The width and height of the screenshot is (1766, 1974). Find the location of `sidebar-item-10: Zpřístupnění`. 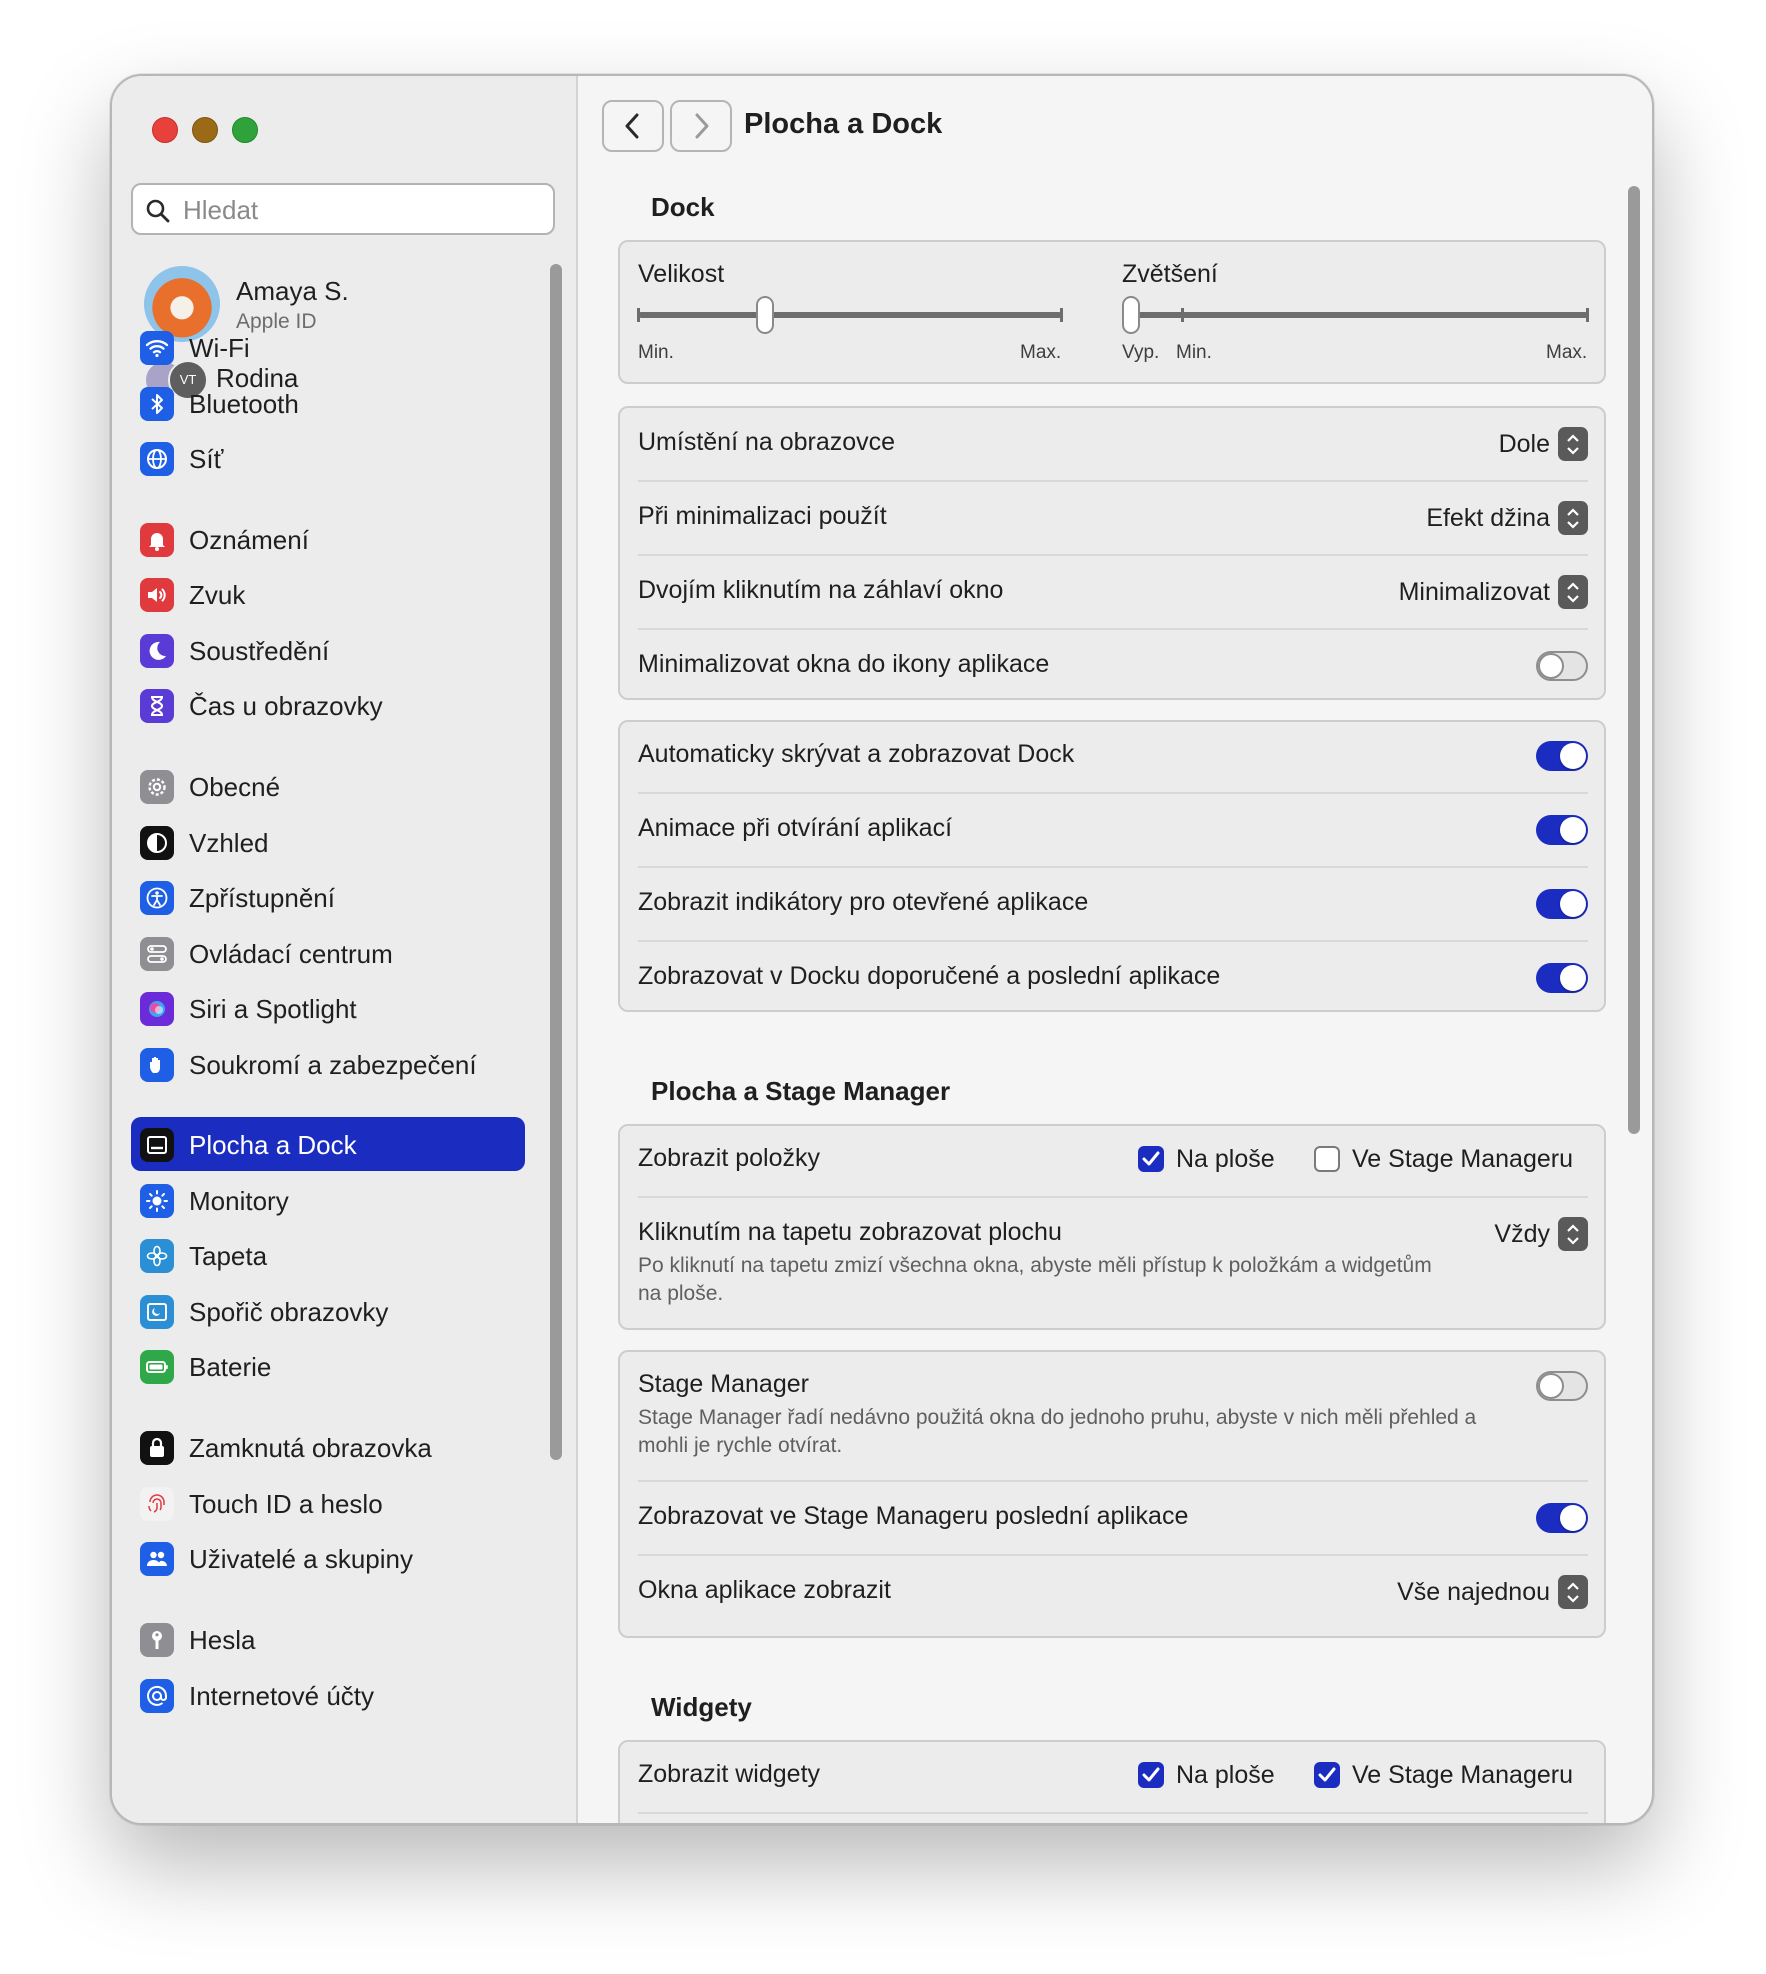

sidebar-item-10: Zpřístupnění is located at coordinates (328, 897).